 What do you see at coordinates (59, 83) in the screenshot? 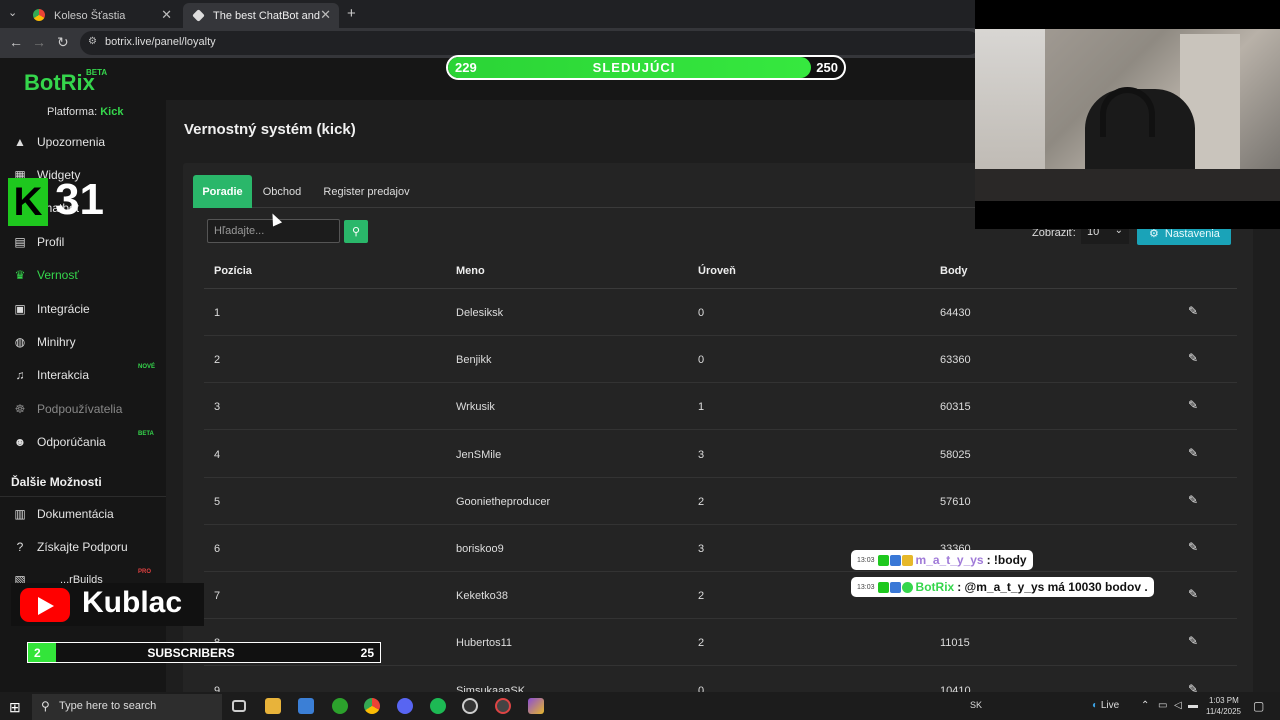
I see `botrix-logo: BotRix` at bounding box center [59, 83].